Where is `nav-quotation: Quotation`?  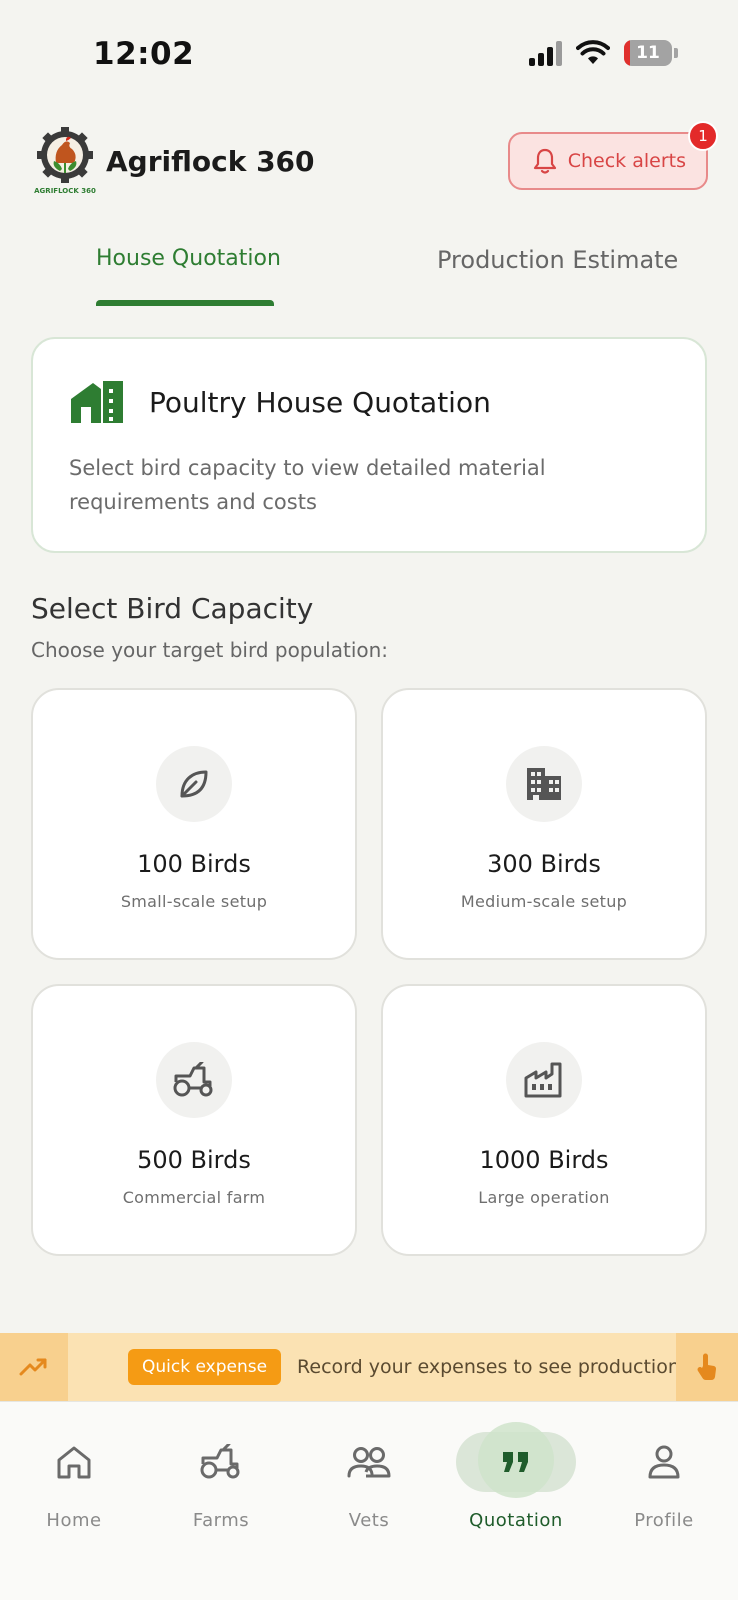 nav-quotation: Quotation is located at coordinates (516, 1476).